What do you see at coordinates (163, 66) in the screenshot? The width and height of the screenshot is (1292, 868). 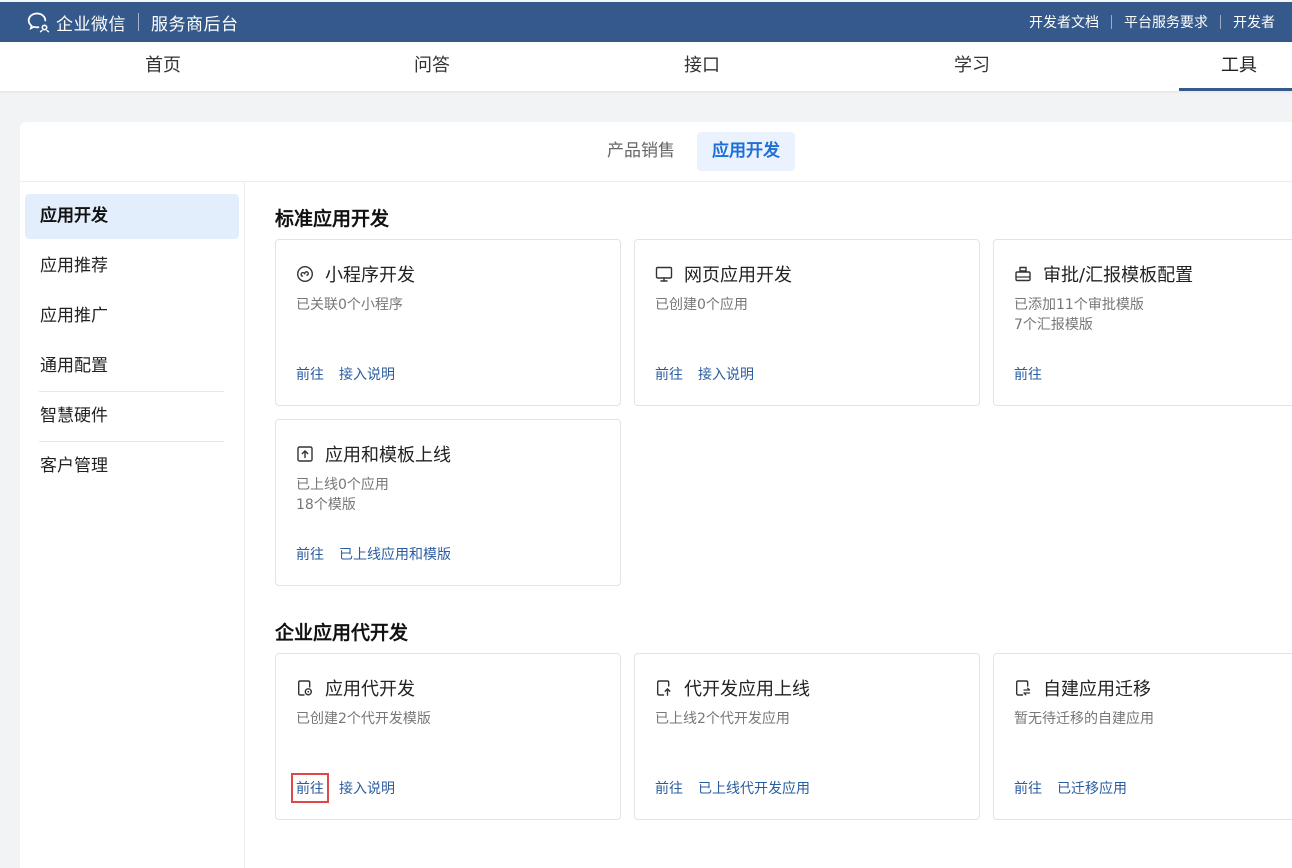 I see `nav-home: 首页` at bounding box center [163, 66].